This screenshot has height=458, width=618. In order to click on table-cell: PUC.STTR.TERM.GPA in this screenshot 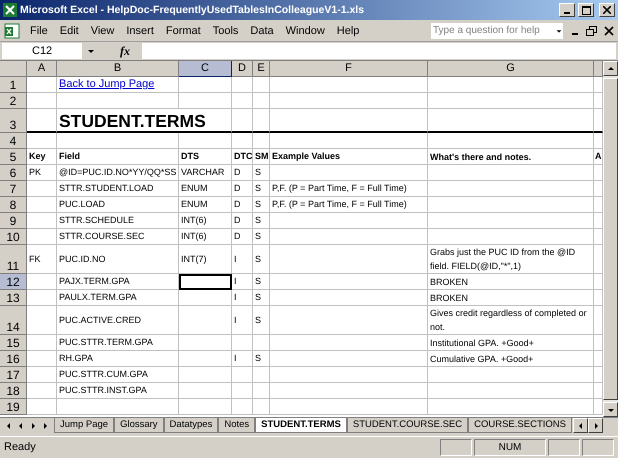, I will do `click(118, 343)`.